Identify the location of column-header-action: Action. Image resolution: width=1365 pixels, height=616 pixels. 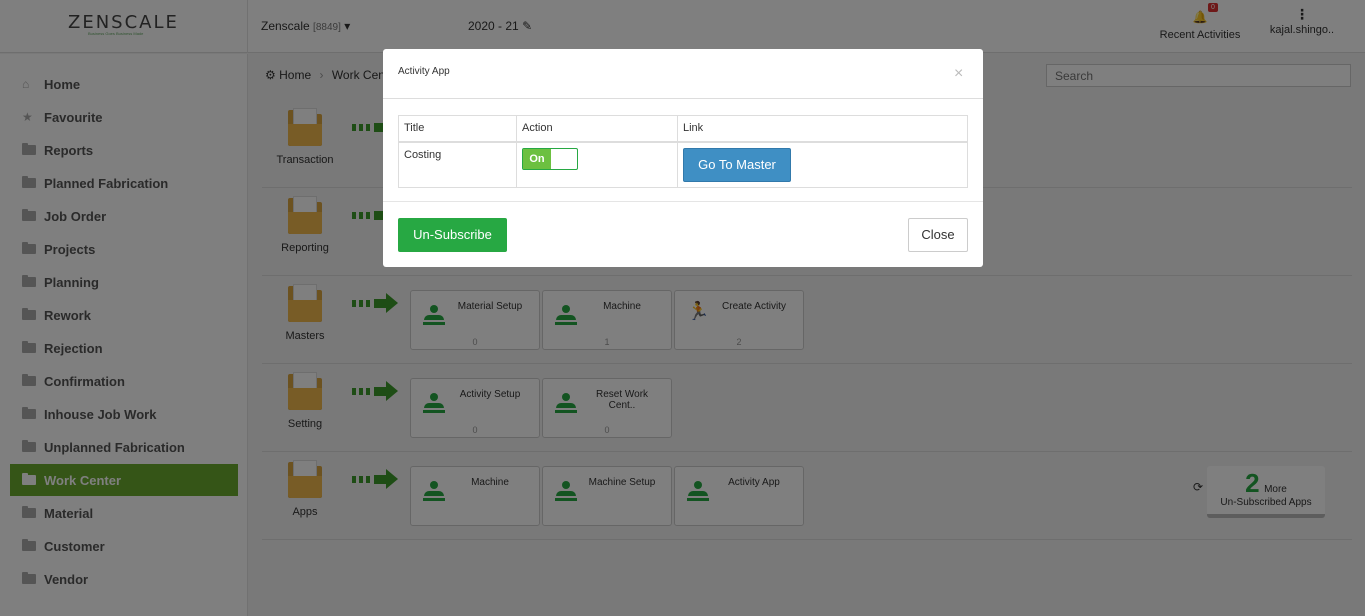
(597, 129).